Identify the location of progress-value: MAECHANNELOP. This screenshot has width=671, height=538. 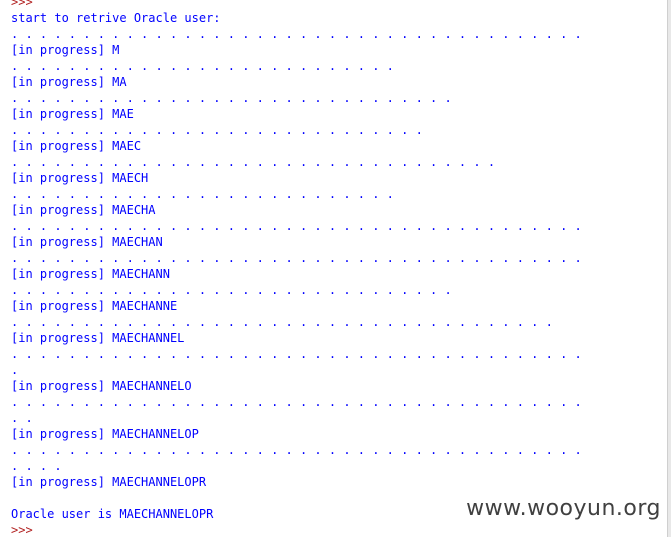
(155, 434).